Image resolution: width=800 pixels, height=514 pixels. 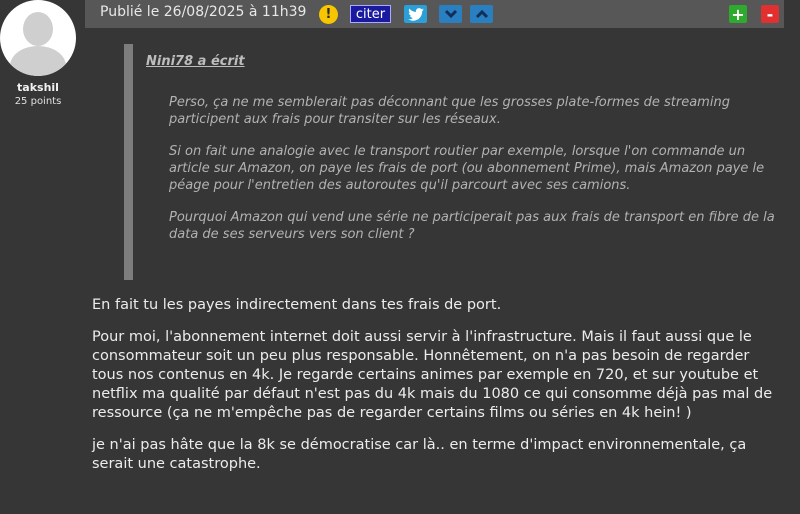 What do you see at coordinates (434, 14) in the screenshot?
I see `post-header: Publié le 26/08/2025 à 11h39 ! citer + -` at bounding box center [434, 14].